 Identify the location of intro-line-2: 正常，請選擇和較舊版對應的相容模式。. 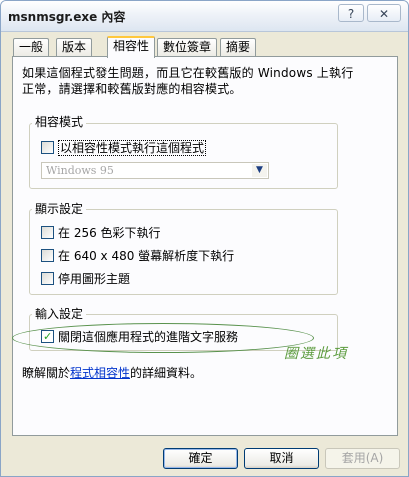
(132, 89).